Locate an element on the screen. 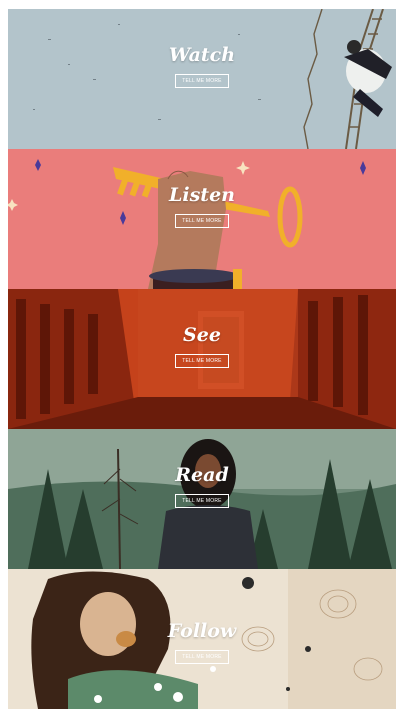 The width and height of the screenshot is (404, 709). listen-overlay: Listen TELL ME MORE is located at coordinates (202, 205).